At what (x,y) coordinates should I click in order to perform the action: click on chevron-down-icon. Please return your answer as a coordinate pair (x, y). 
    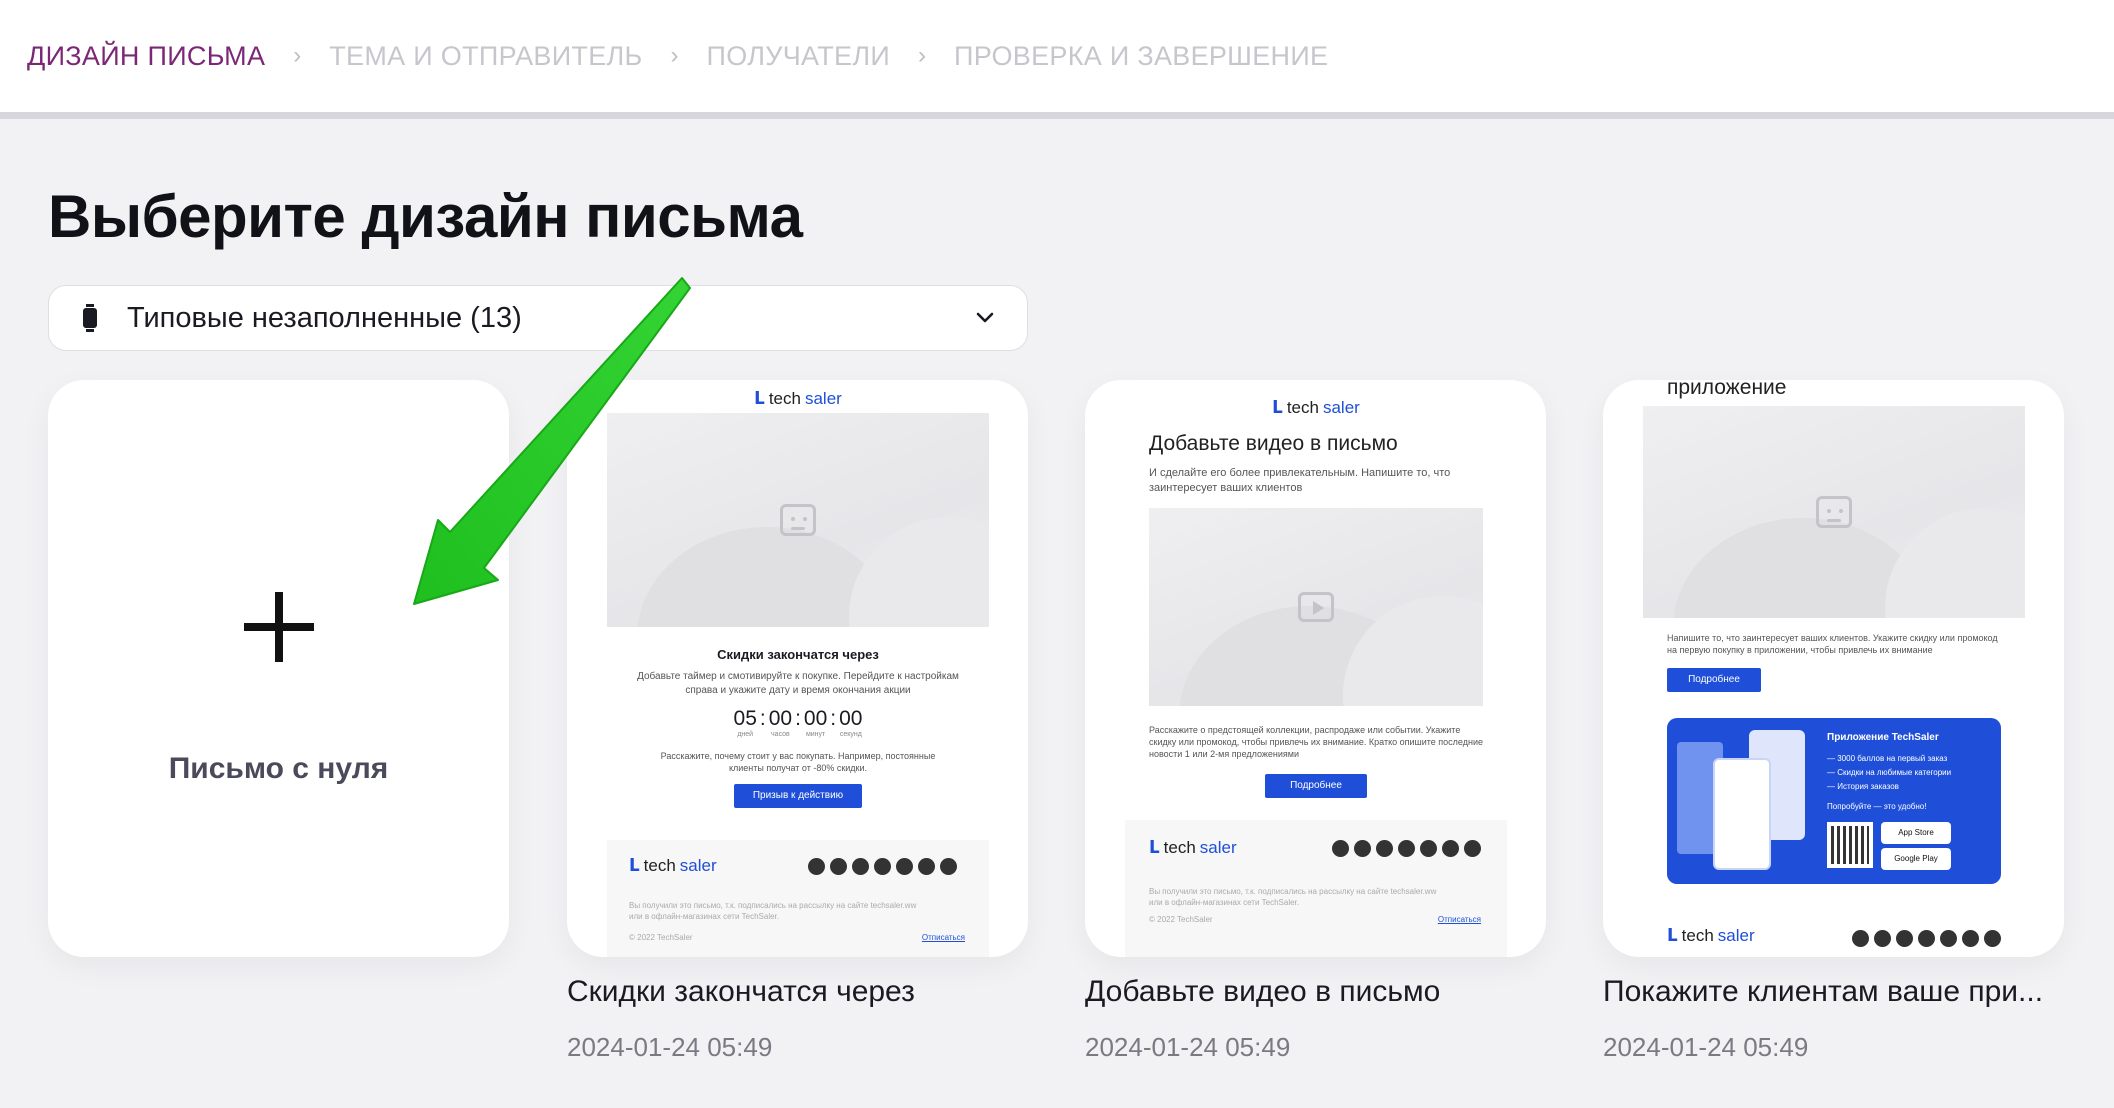
    Looking at the image, I should click on (985, 317).